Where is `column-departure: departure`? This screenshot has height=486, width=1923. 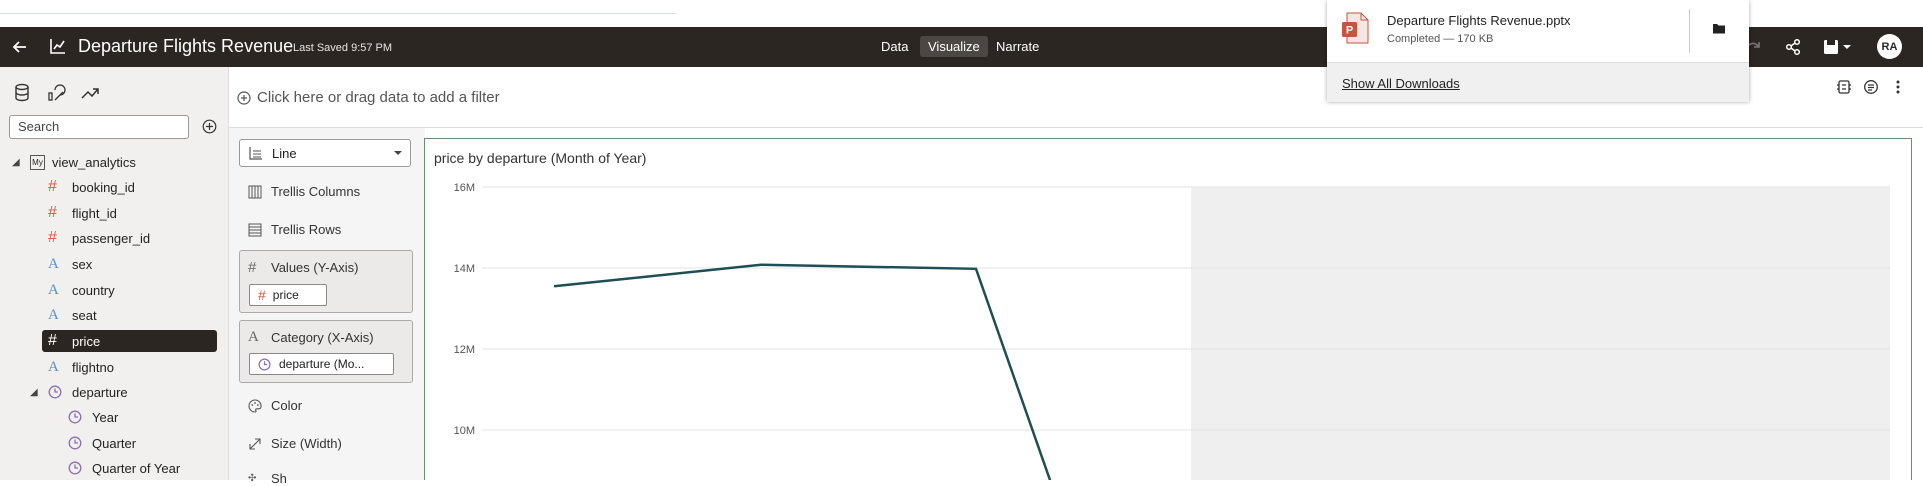 column-departure: departure is located at coordinates (88, 392).